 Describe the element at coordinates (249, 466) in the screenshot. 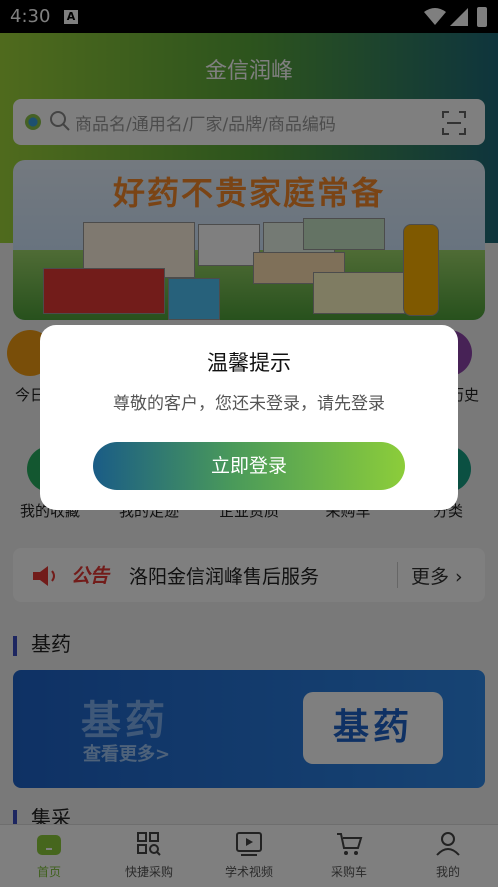

I see `login-now-button: 立即登录` at that location.